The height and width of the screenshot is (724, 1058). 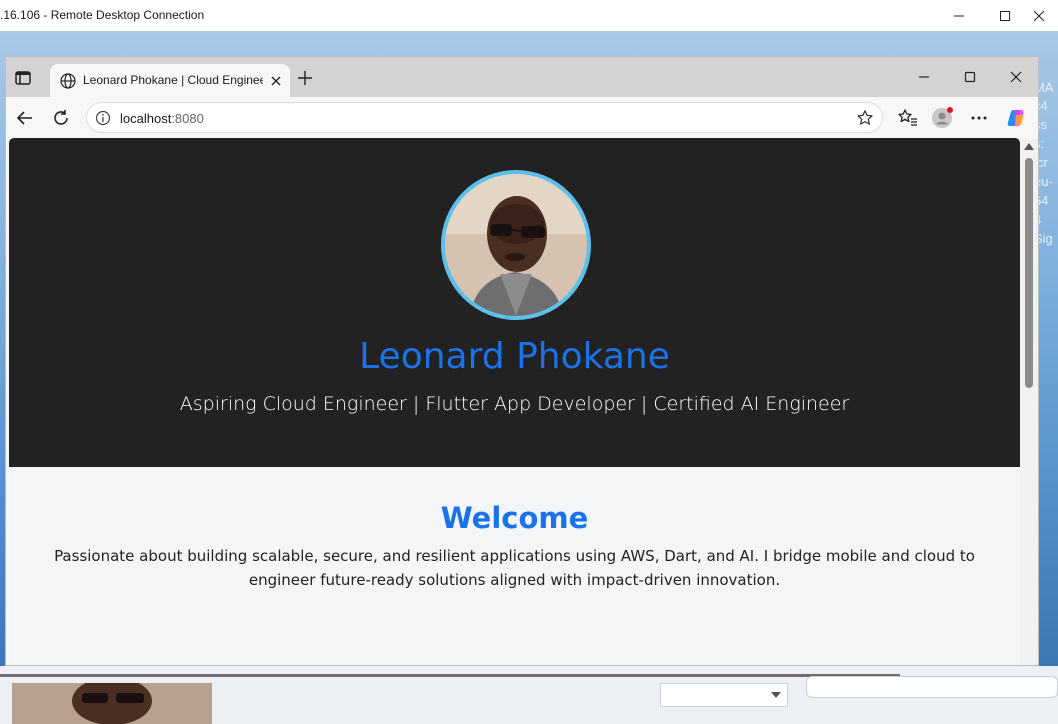 I want to click on favorites-icon, so click(x=908, y=118).